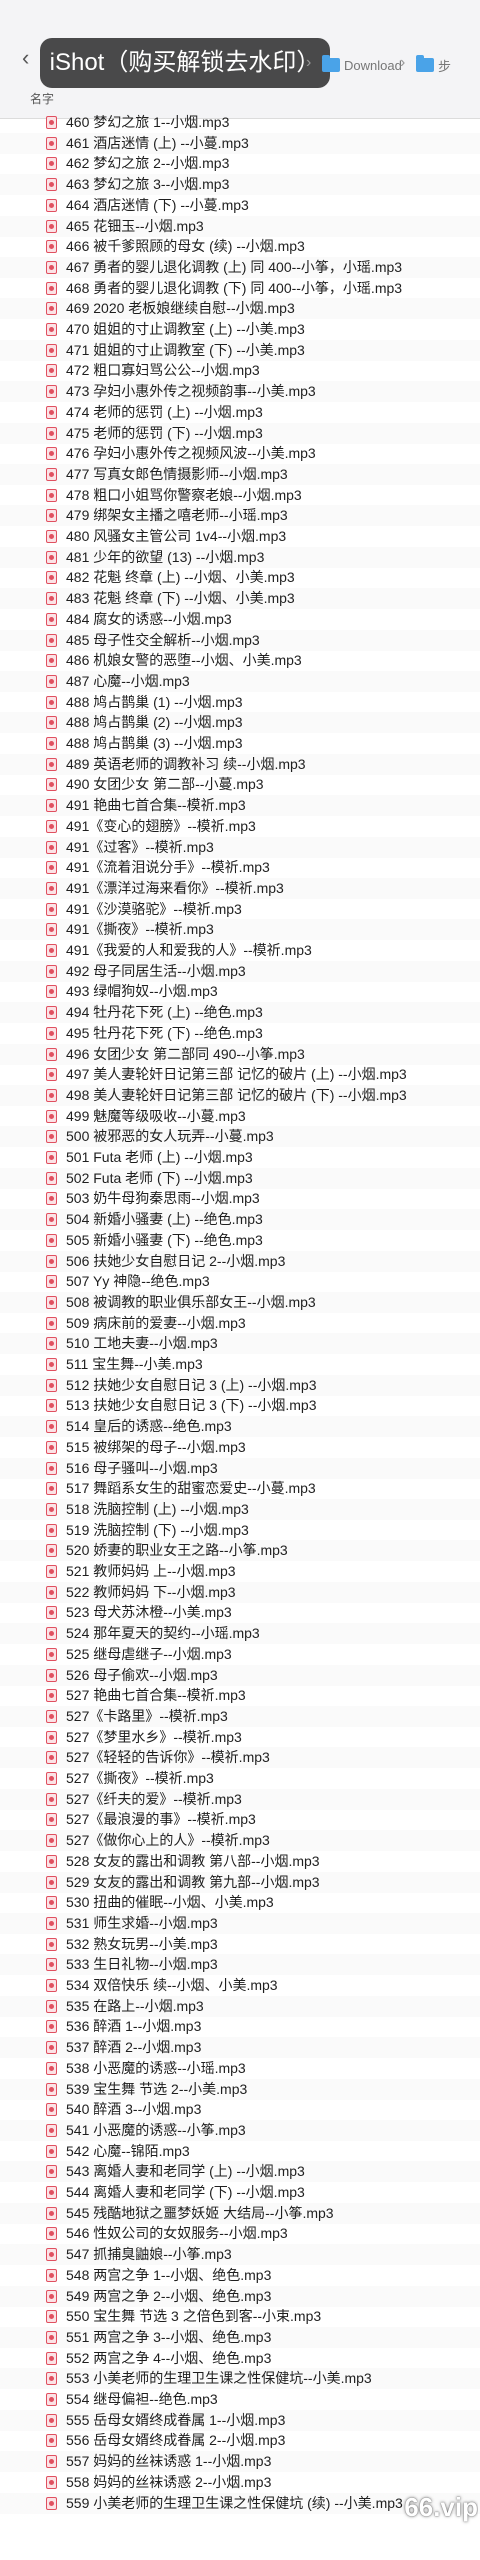  What do you see at coordinates (240, 122) in the screenshot?
I see `file-row: 460 梦幻之旅 1--小烟.mp3` at bounding box center [240, 122].